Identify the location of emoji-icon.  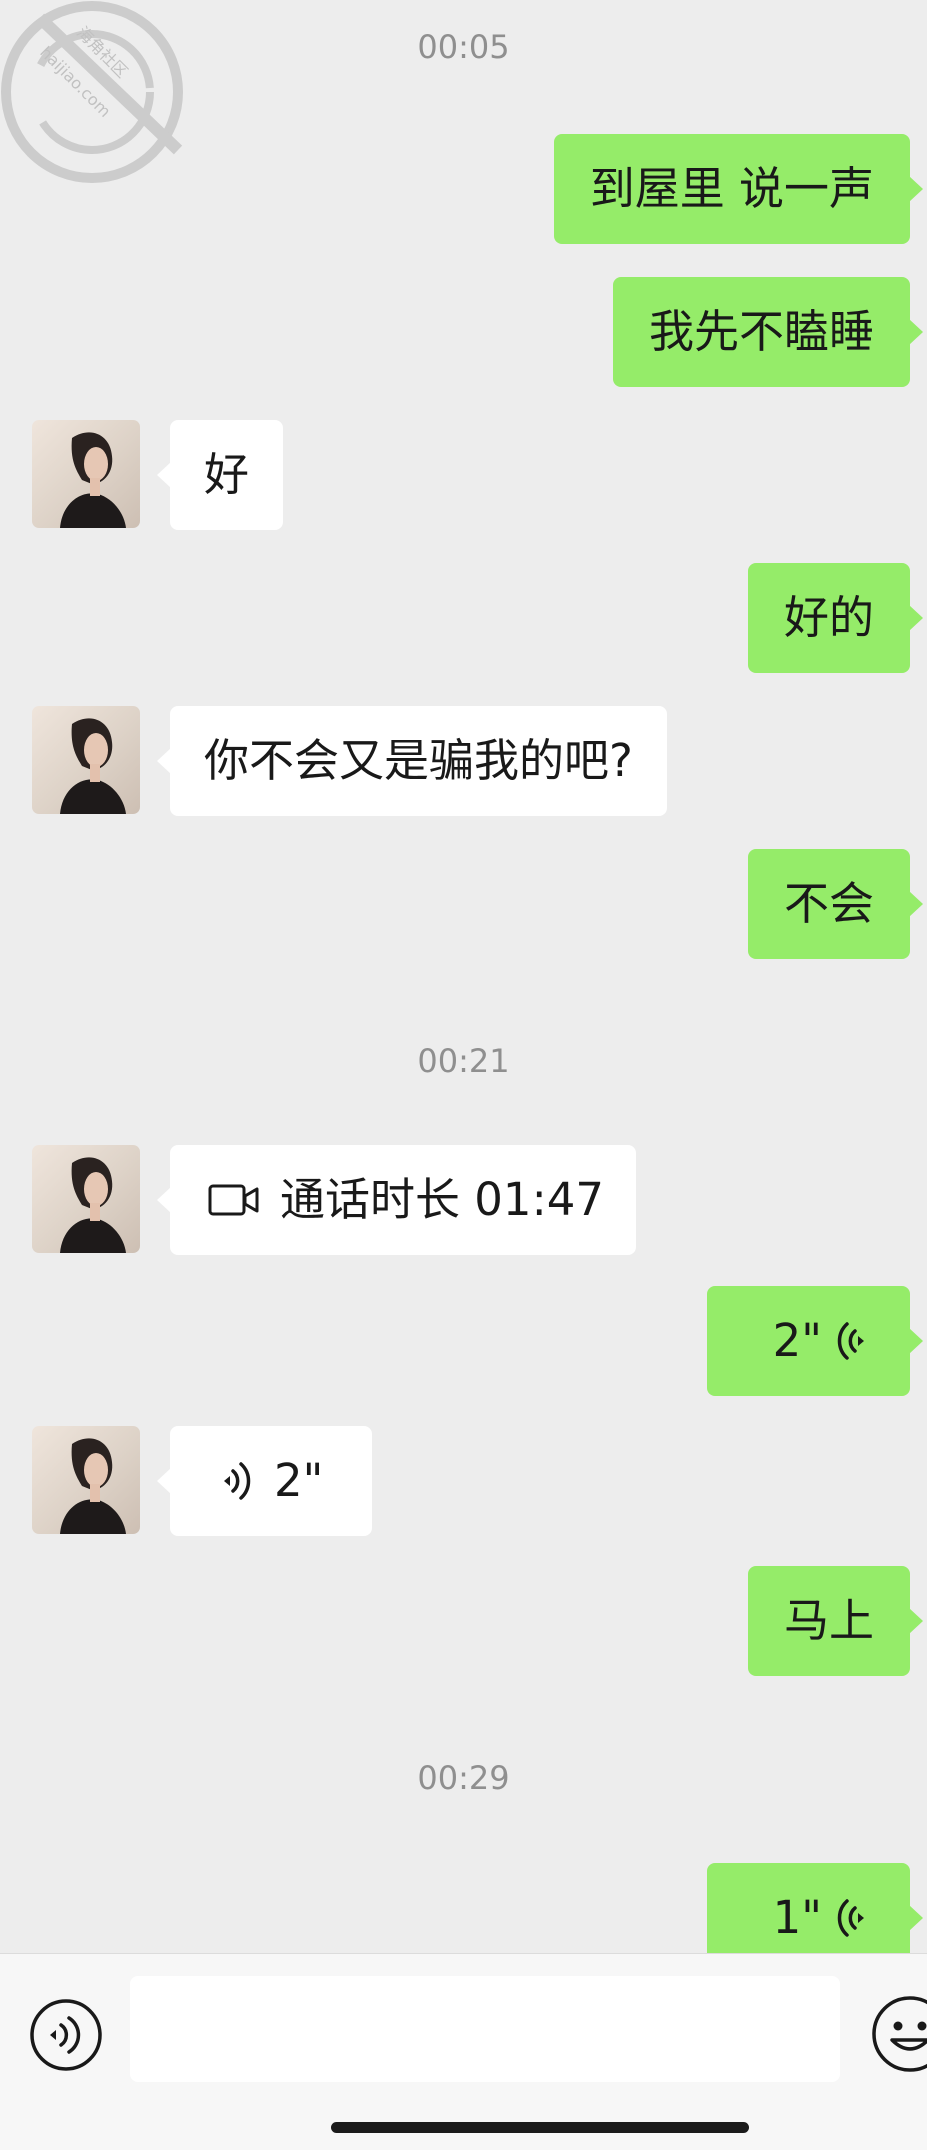
(898, 2034).